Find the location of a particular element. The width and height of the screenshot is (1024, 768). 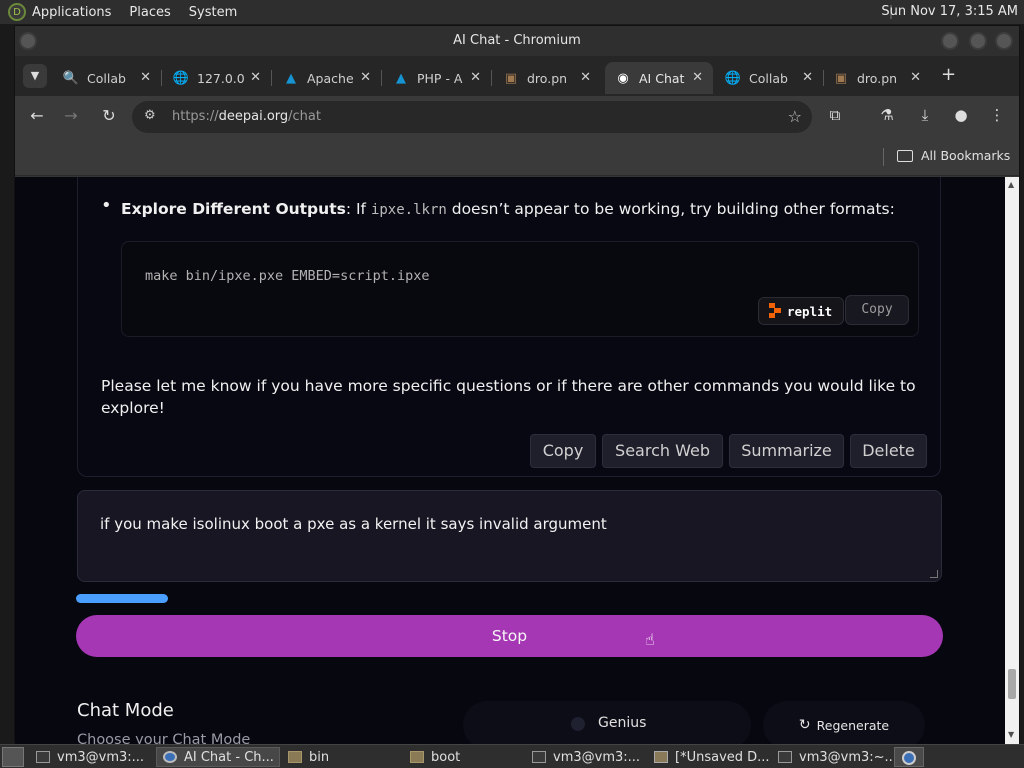

profile-icon: ● is located at coordinates (961, 115).